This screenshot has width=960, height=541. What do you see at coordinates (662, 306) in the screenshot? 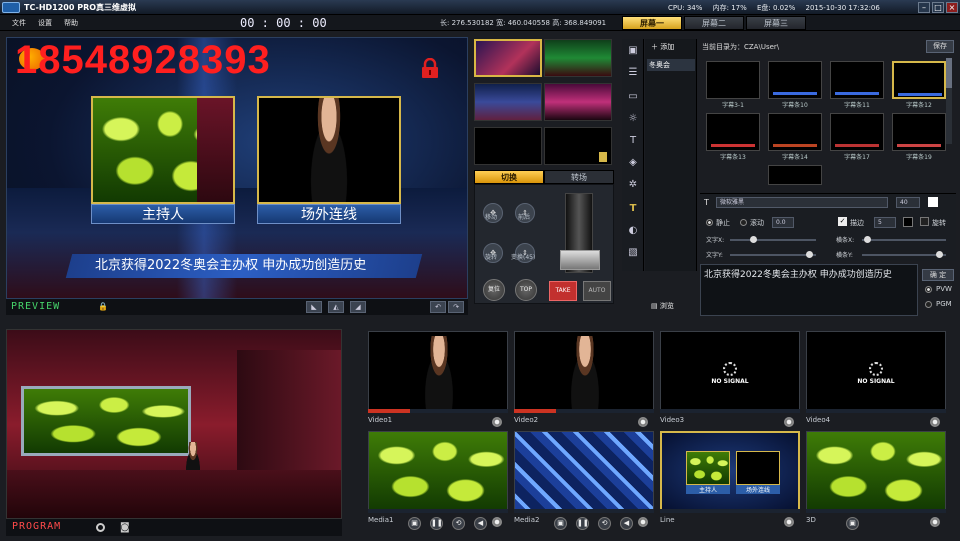
I see `browse-button: ▤ 浏览` at bounding box center [662, 306].